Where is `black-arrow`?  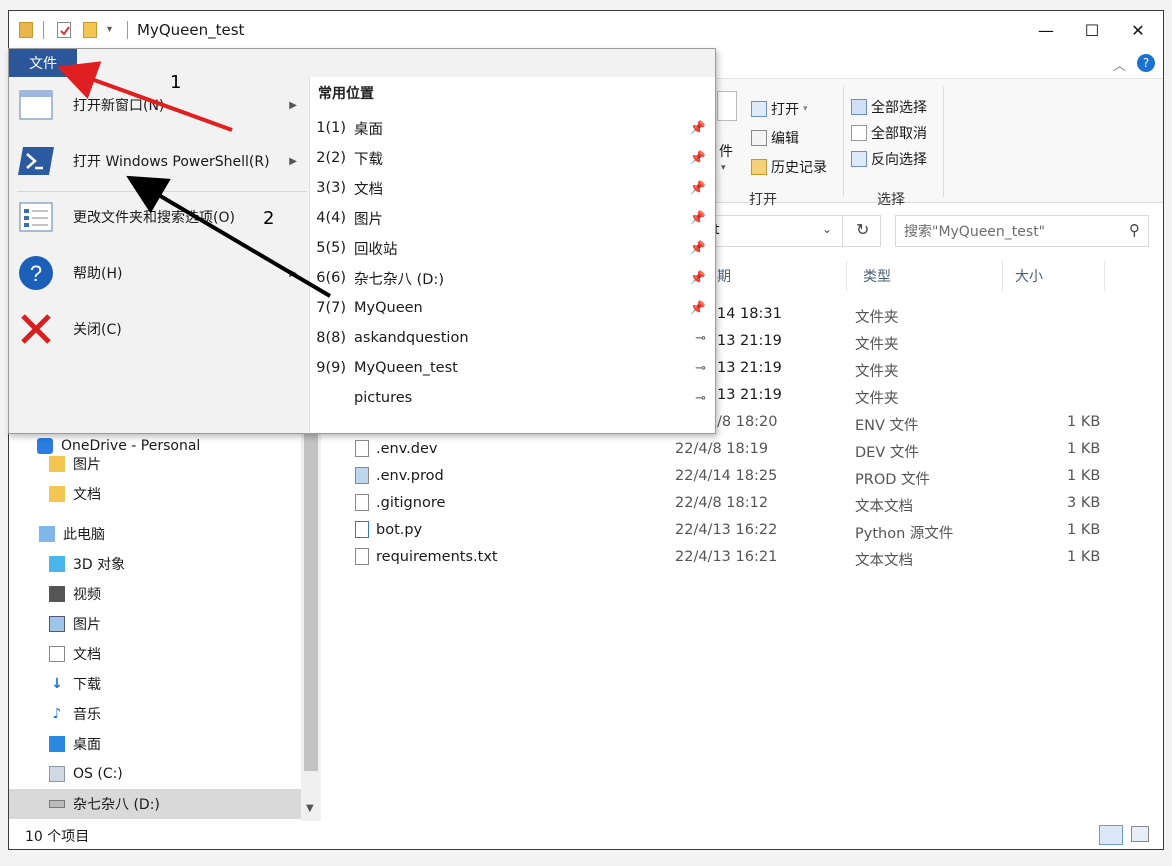 black-arrow is located at coordinates (229, 236).